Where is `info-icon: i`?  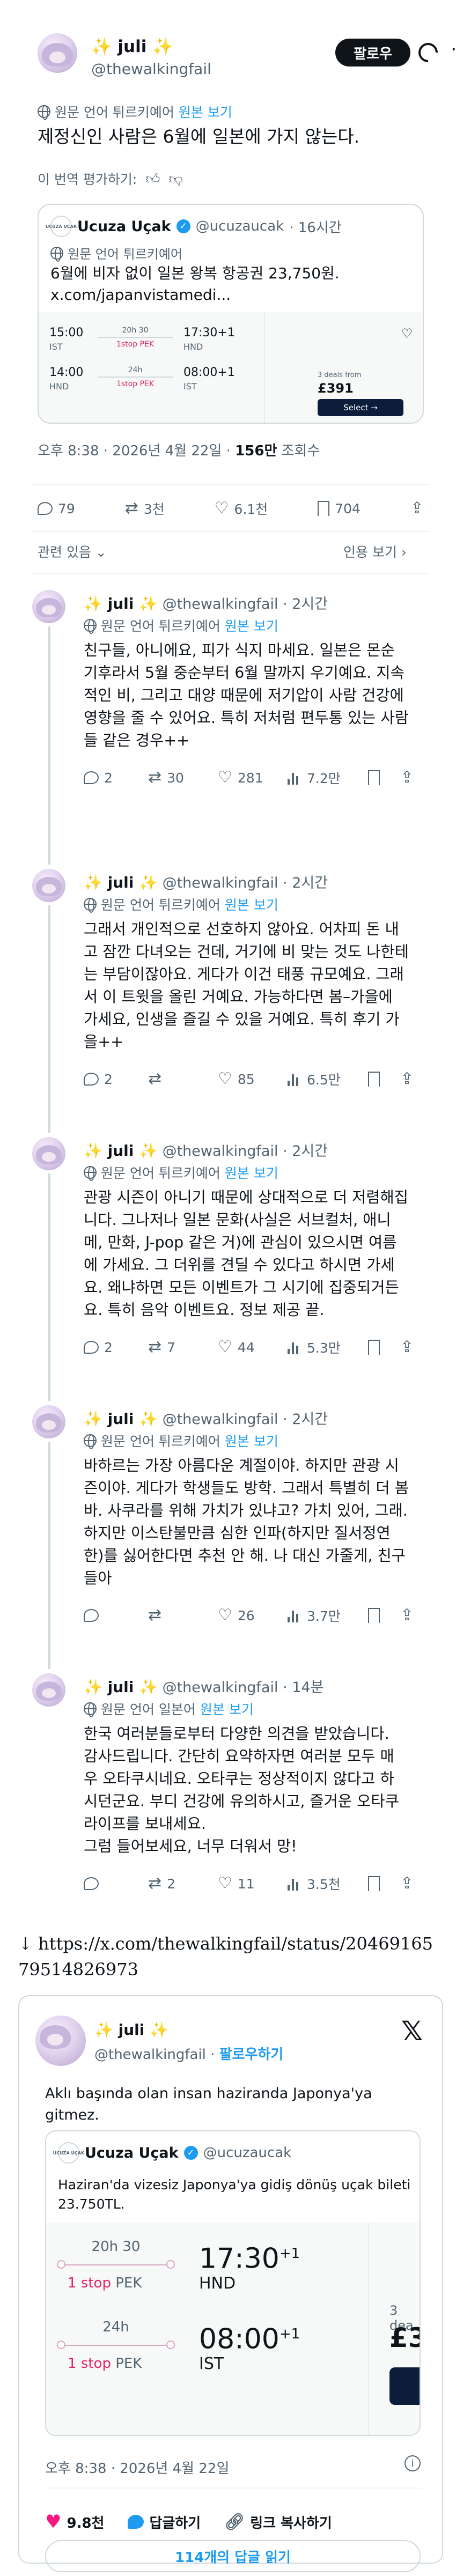
info-icon: i is located at coordinates (412, 2463).